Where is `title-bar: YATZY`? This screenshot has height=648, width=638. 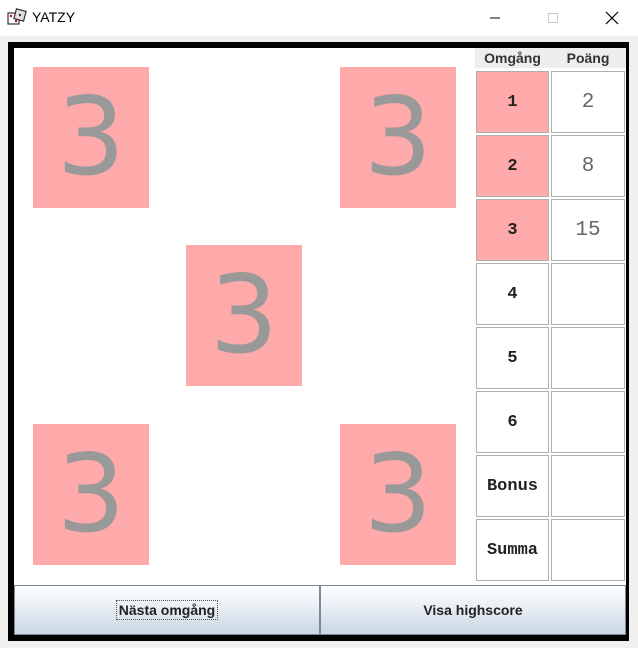 title-bar: YATZY is located at coordinates (319, 18).